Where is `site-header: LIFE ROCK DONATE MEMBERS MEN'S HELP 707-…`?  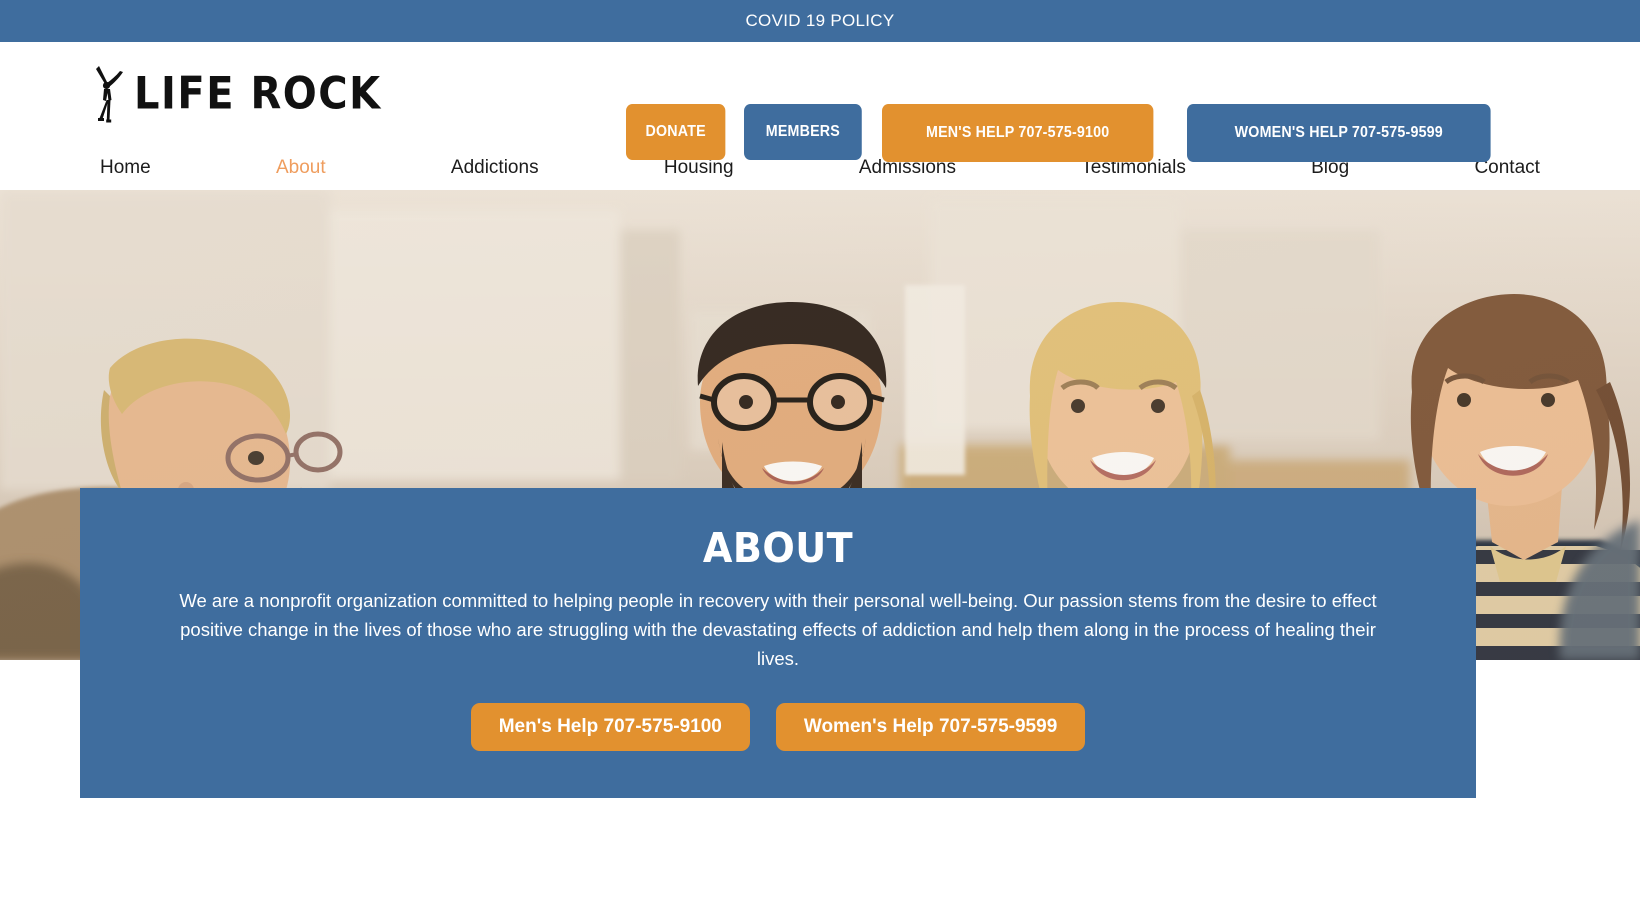
site-header: LIFE ROCK DONATE MEMBERS MEN'S HELP 707-… is located at coordinates (820, 102).